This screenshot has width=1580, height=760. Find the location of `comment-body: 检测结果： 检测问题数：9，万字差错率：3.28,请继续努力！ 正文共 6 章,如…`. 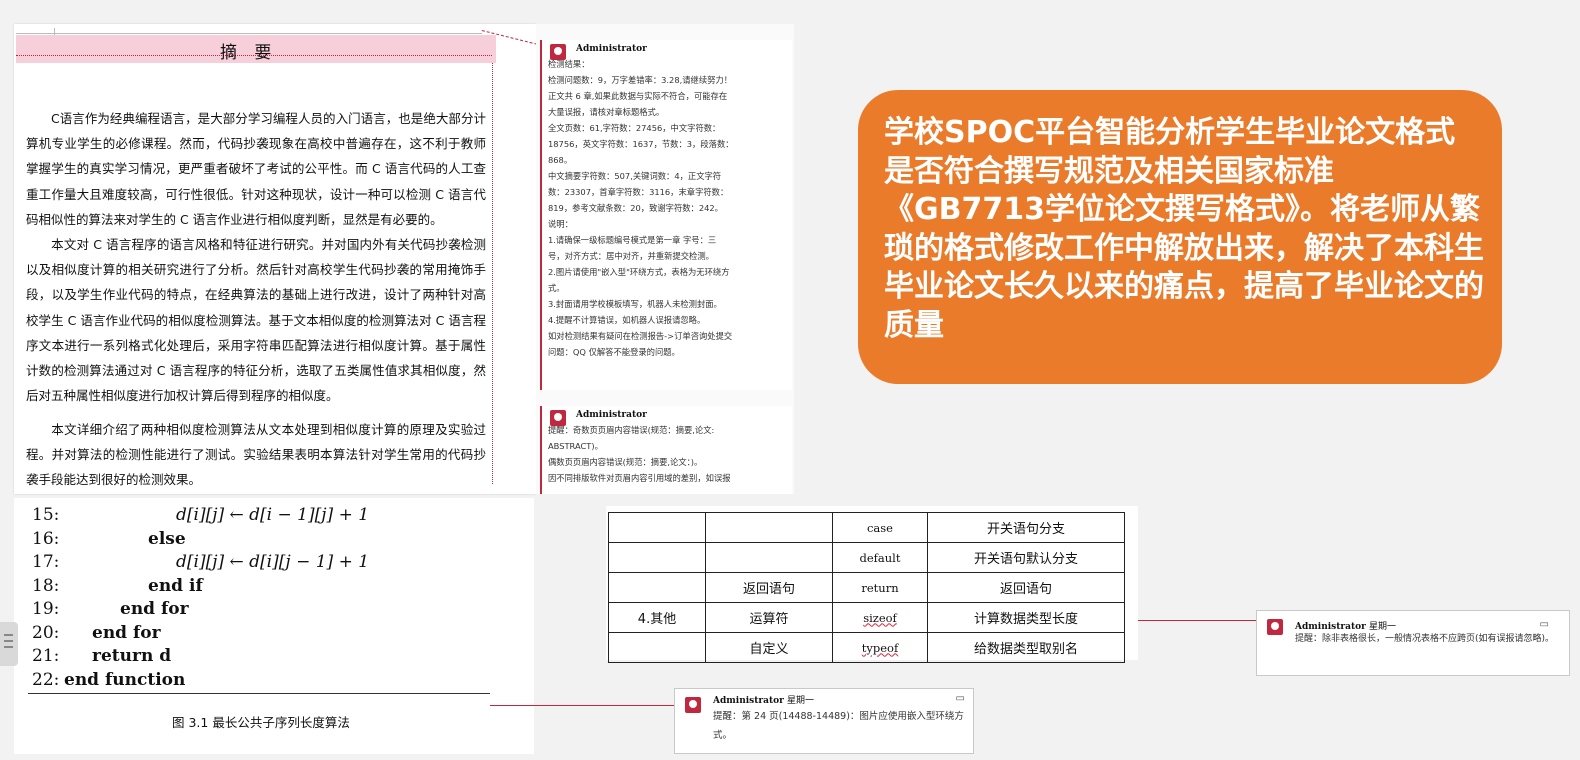

comment-body: 检测结果： 检测问题数：9，万字差错率：3.28,请继续努力！ 正文共 6 章,如… is located at coordinates (641, 208).